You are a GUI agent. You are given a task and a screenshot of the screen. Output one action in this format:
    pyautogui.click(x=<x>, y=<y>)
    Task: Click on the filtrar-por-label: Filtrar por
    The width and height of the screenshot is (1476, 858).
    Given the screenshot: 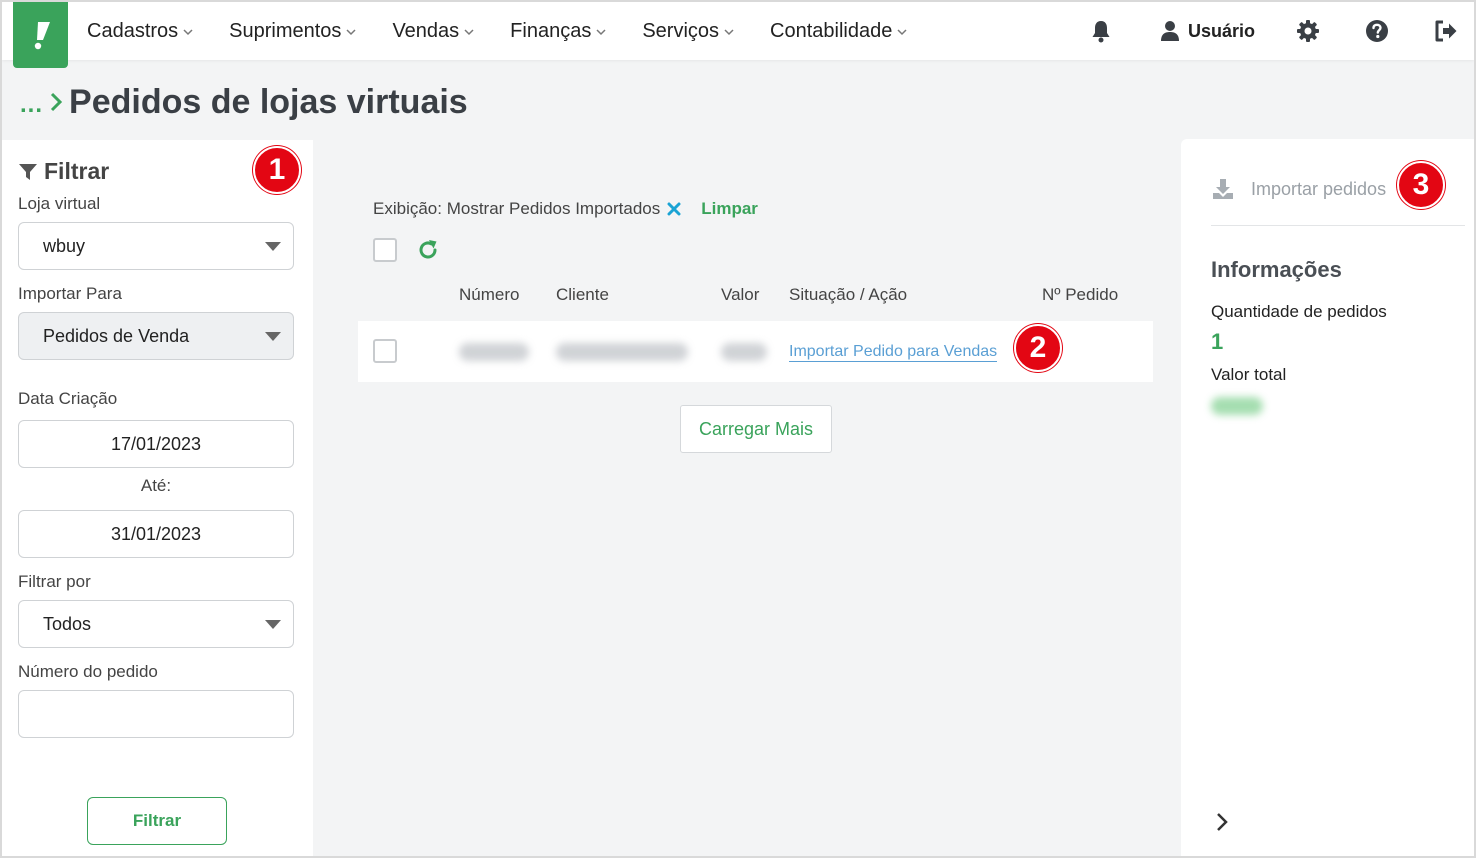 What is the action you would take?
    pyautogui.click(x=54, y=581)
    